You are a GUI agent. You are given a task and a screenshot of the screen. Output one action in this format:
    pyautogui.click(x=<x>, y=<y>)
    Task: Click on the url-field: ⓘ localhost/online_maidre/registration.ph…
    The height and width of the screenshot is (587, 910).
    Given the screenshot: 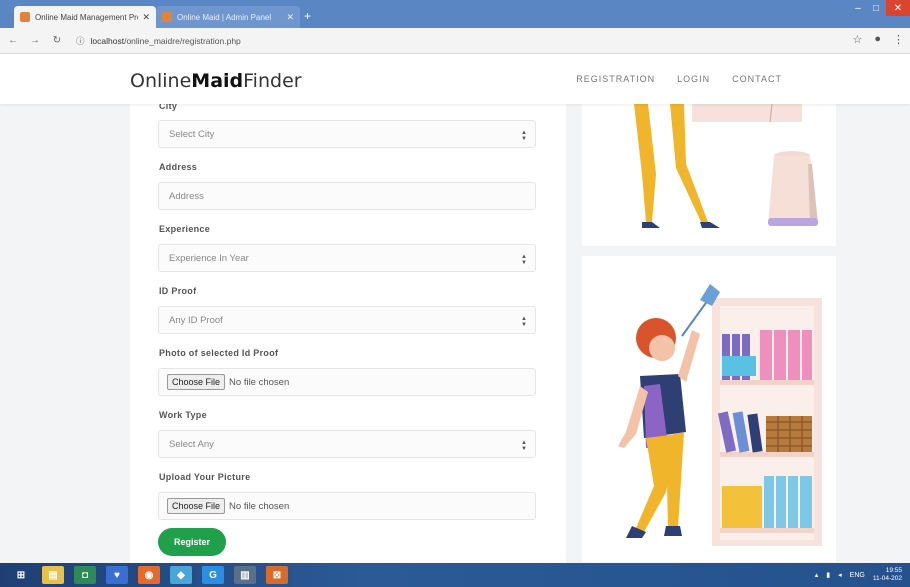 What is the action you would take?
    pyautogui.click(x=158, y=41)
    